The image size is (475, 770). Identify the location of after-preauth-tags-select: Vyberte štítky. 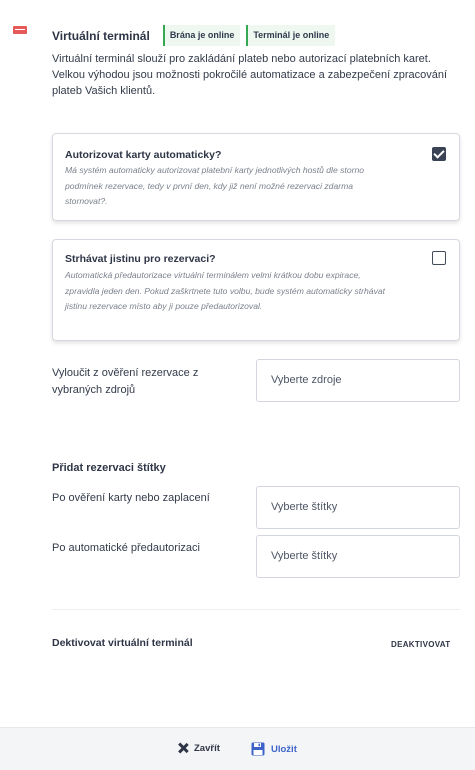
(358, 556).